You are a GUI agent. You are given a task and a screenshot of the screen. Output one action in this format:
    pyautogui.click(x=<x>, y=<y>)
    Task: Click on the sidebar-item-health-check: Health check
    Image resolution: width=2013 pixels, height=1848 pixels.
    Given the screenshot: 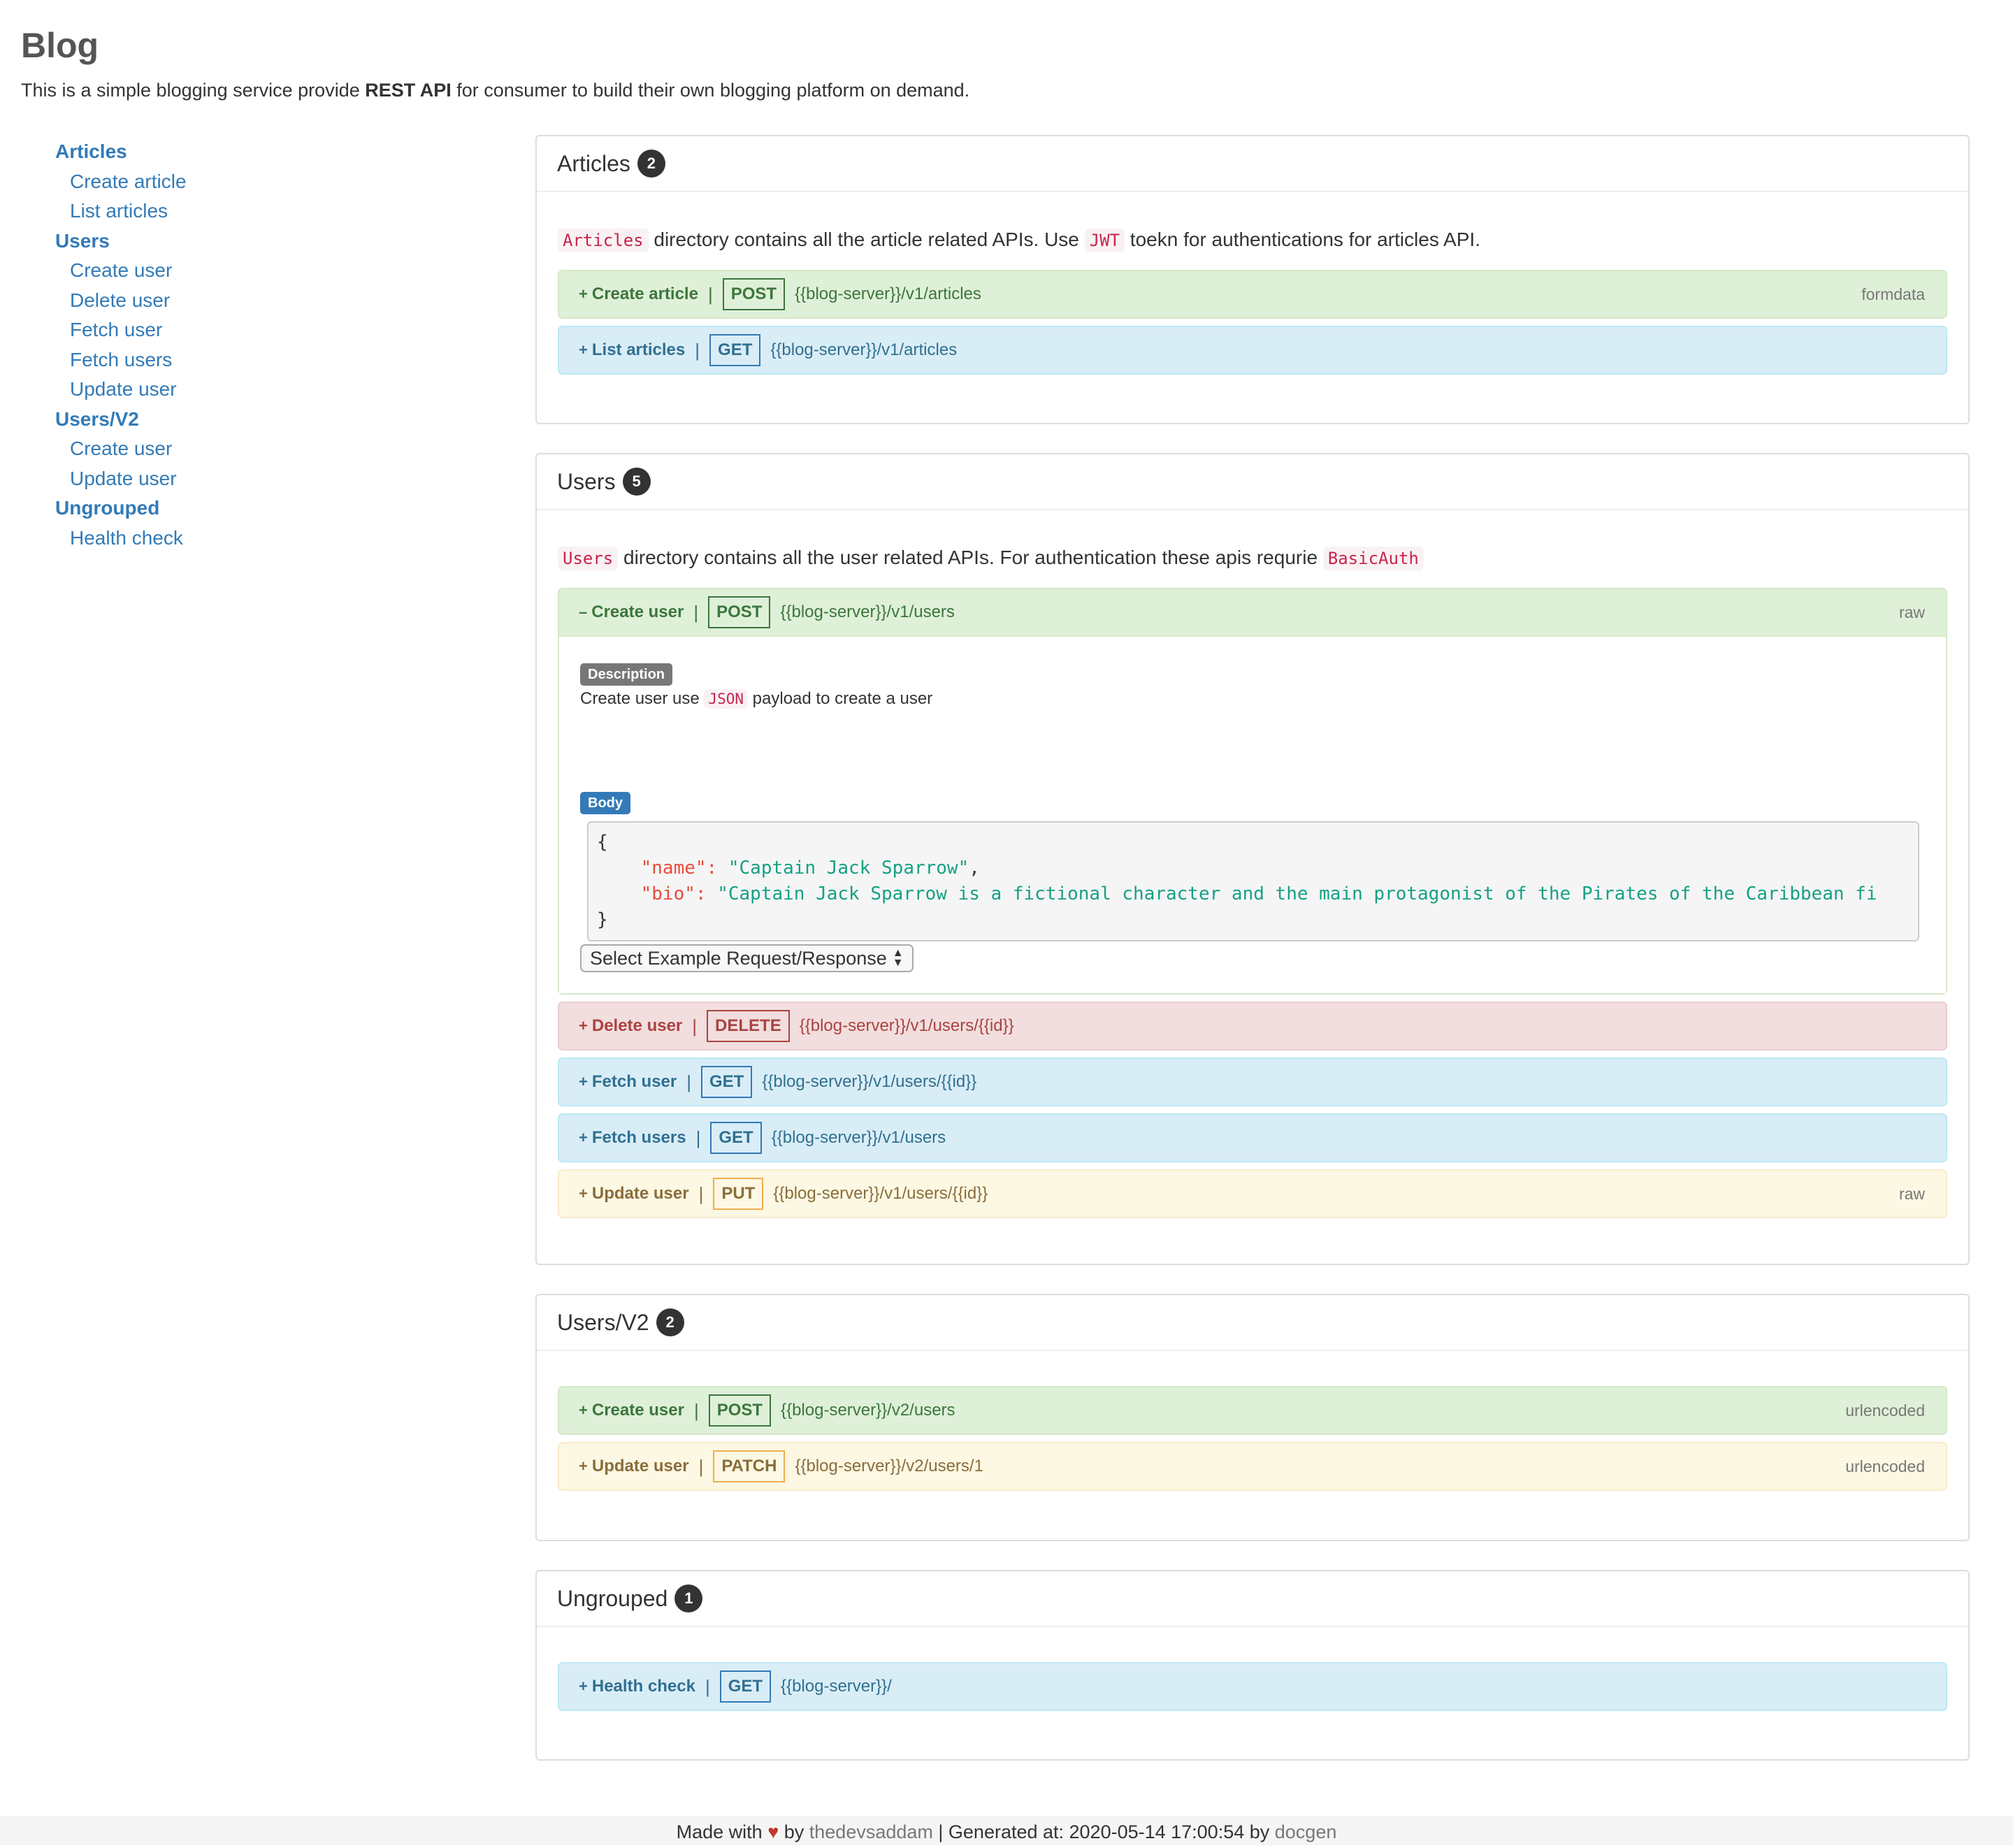 What is the action you would take?
    pyautogui.click(x=265, y=539)
    